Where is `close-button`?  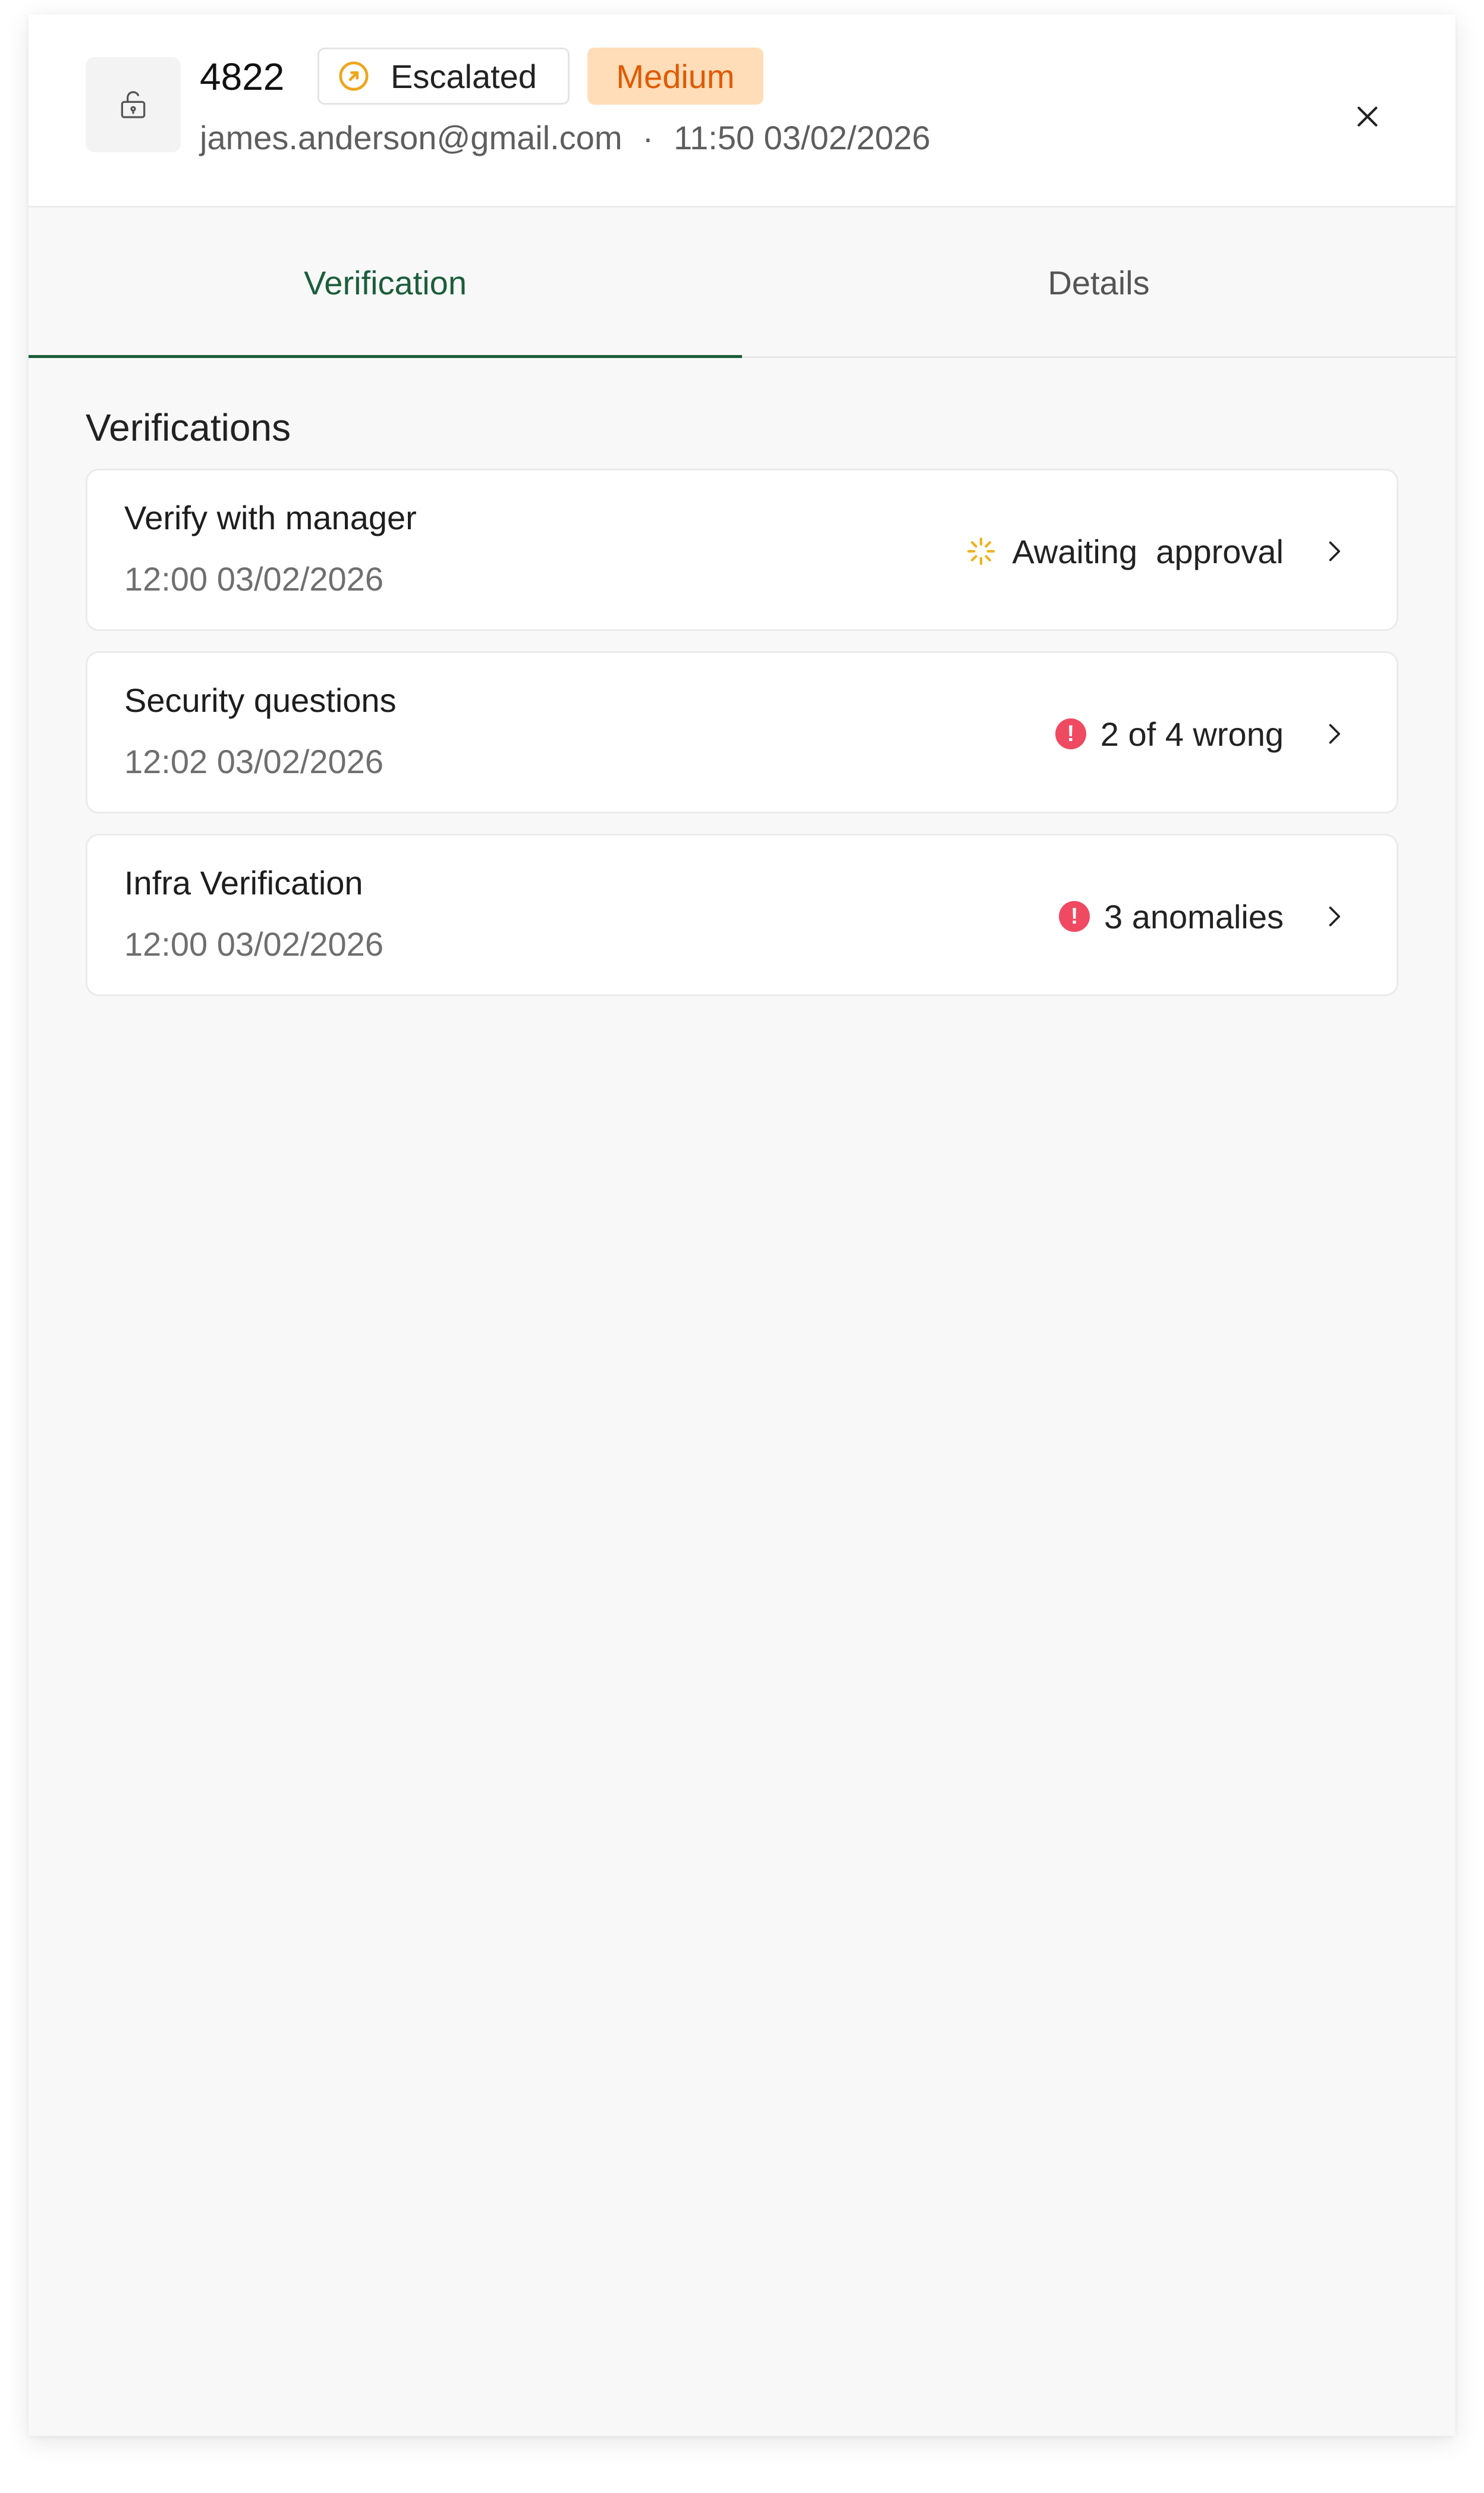 close-button is located at coordinates (1367, 117).